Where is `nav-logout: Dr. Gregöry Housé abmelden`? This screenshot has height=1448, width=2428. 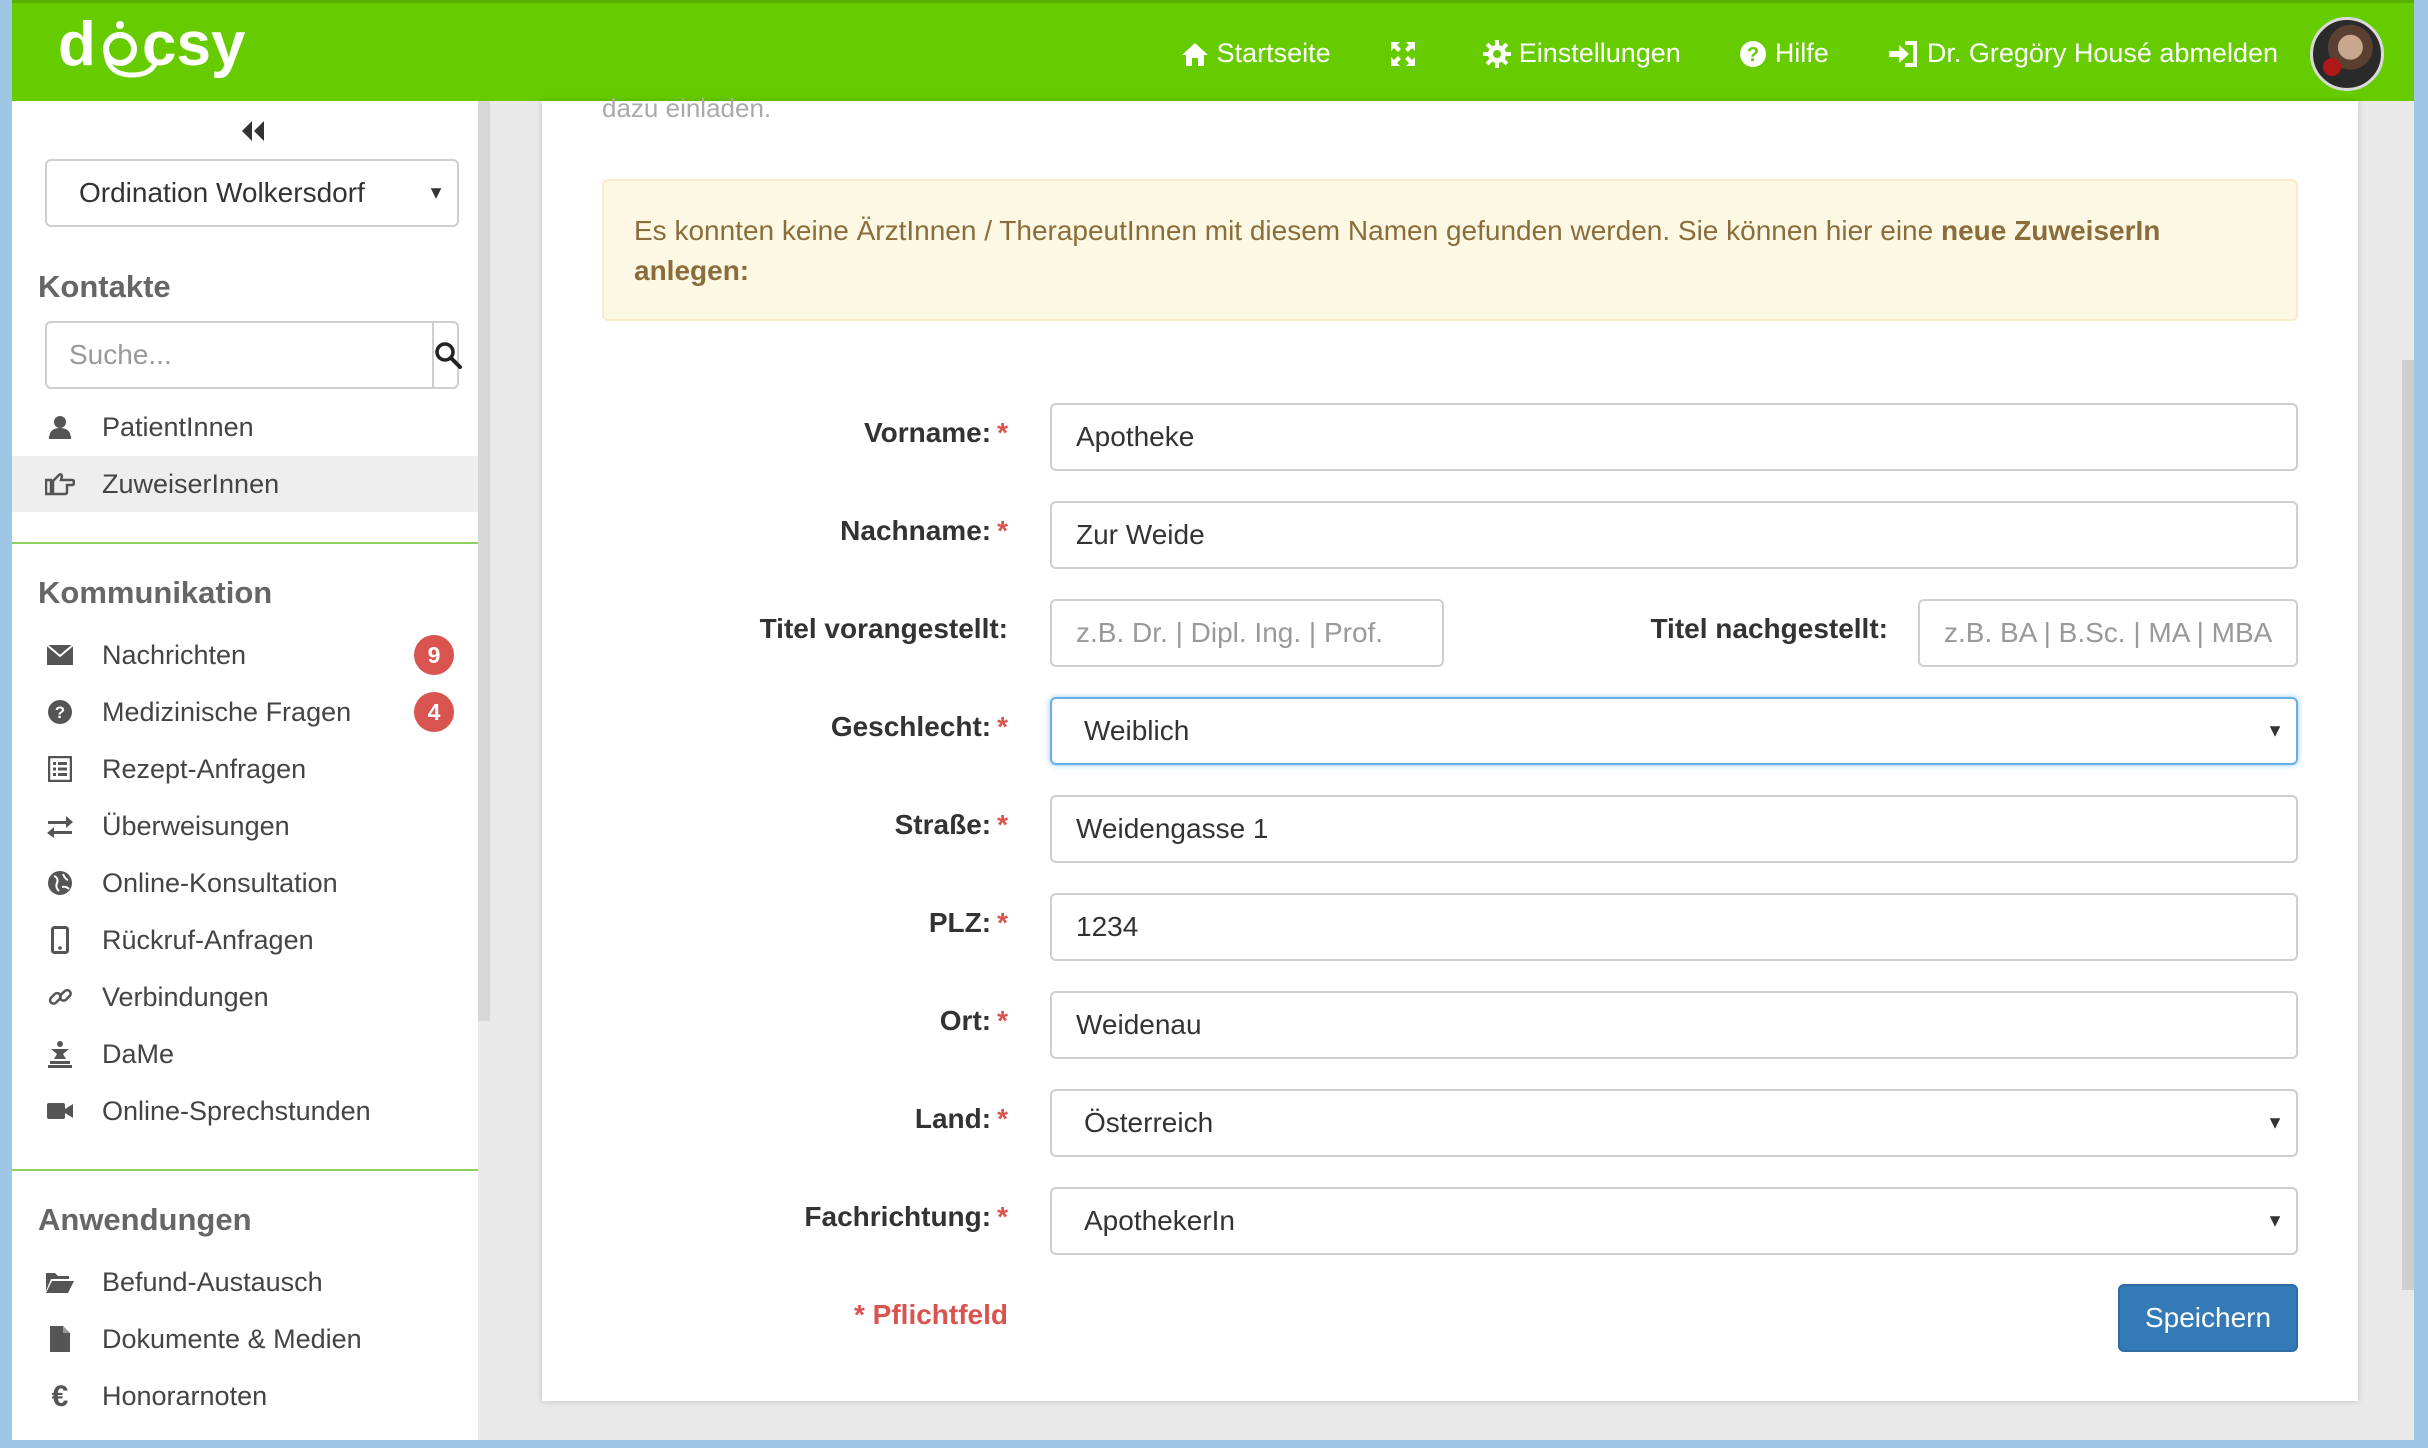 nav-logout: Dr. Gregöry Housé abmelden is located at coordinates (2082, 53).